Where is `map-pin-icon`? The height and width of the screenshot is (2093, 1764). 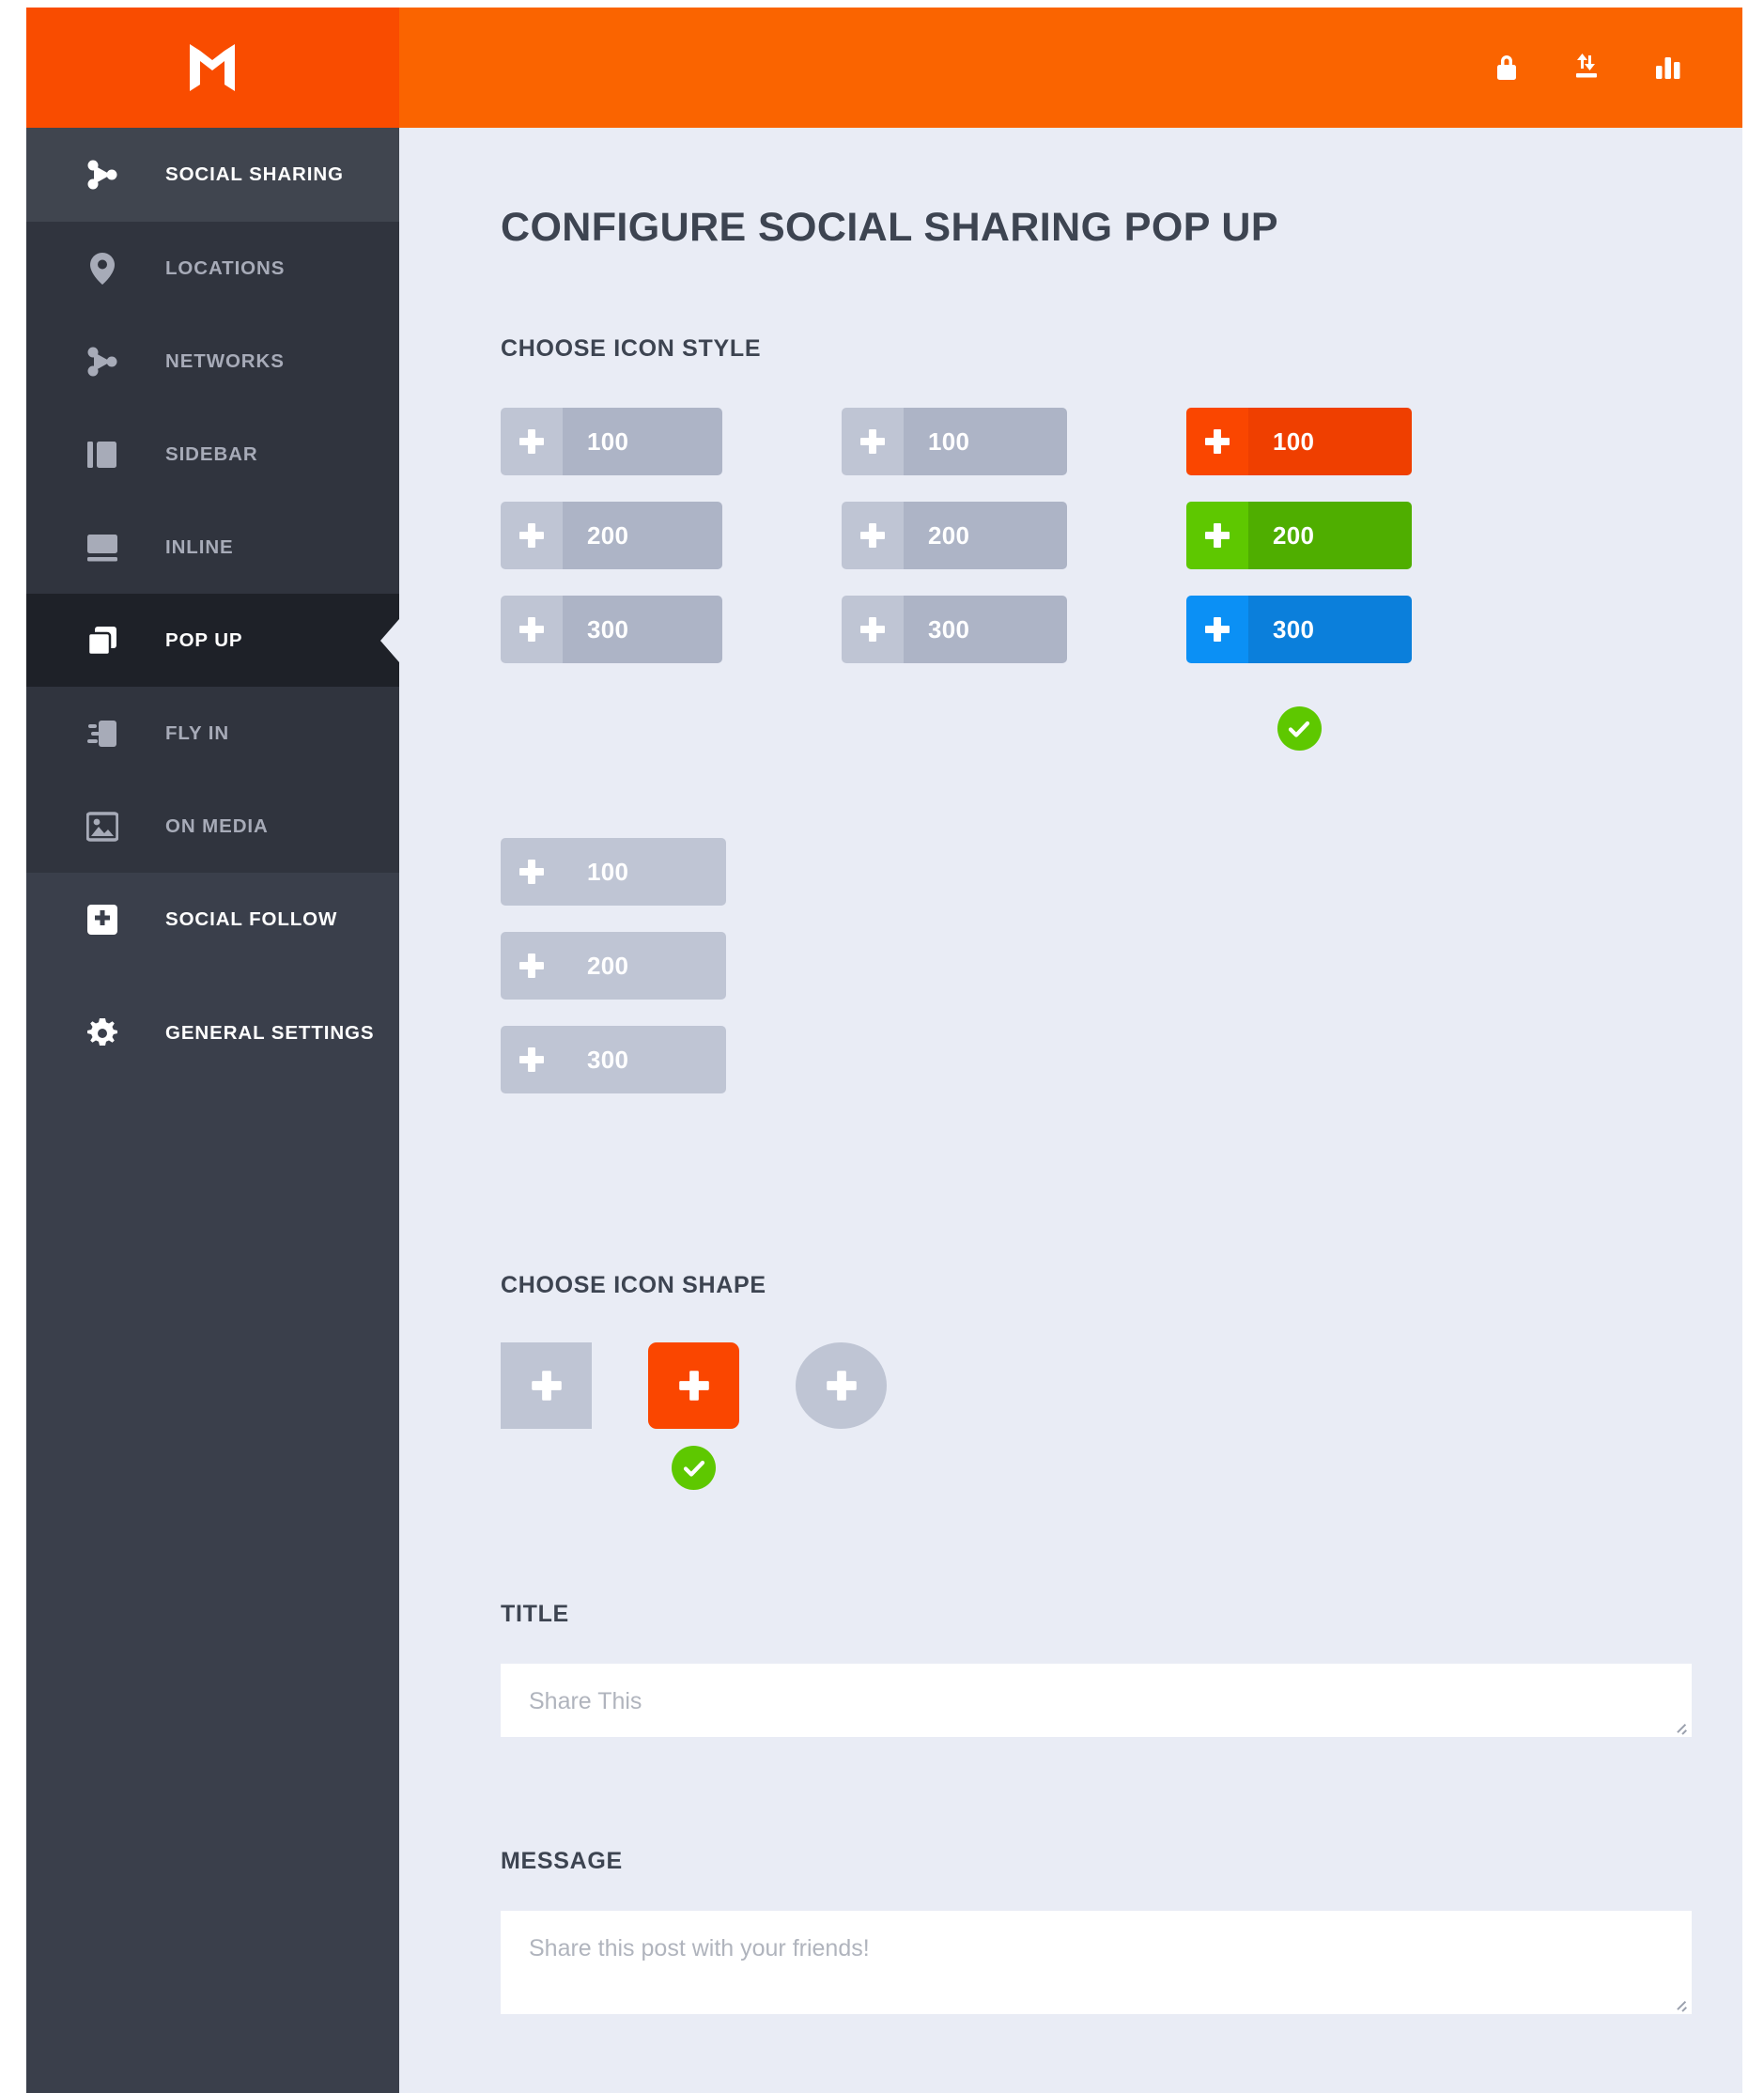
map-pin-icon is located at coordinates (102, 269).